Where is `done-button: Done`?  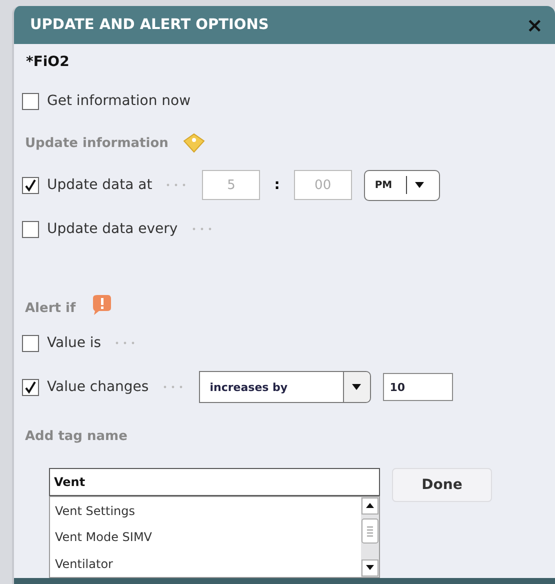
done-button: Done is located at coordinates (442, 485).